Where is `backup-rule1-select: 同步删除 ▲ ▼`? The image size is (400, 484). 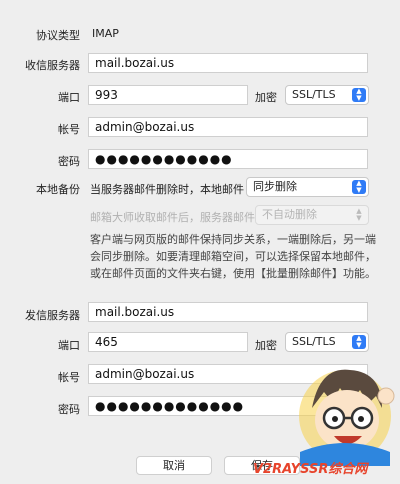
backup-rule1-select: 同步删除 ▲ ▼ is located at coordinates (307, 187).